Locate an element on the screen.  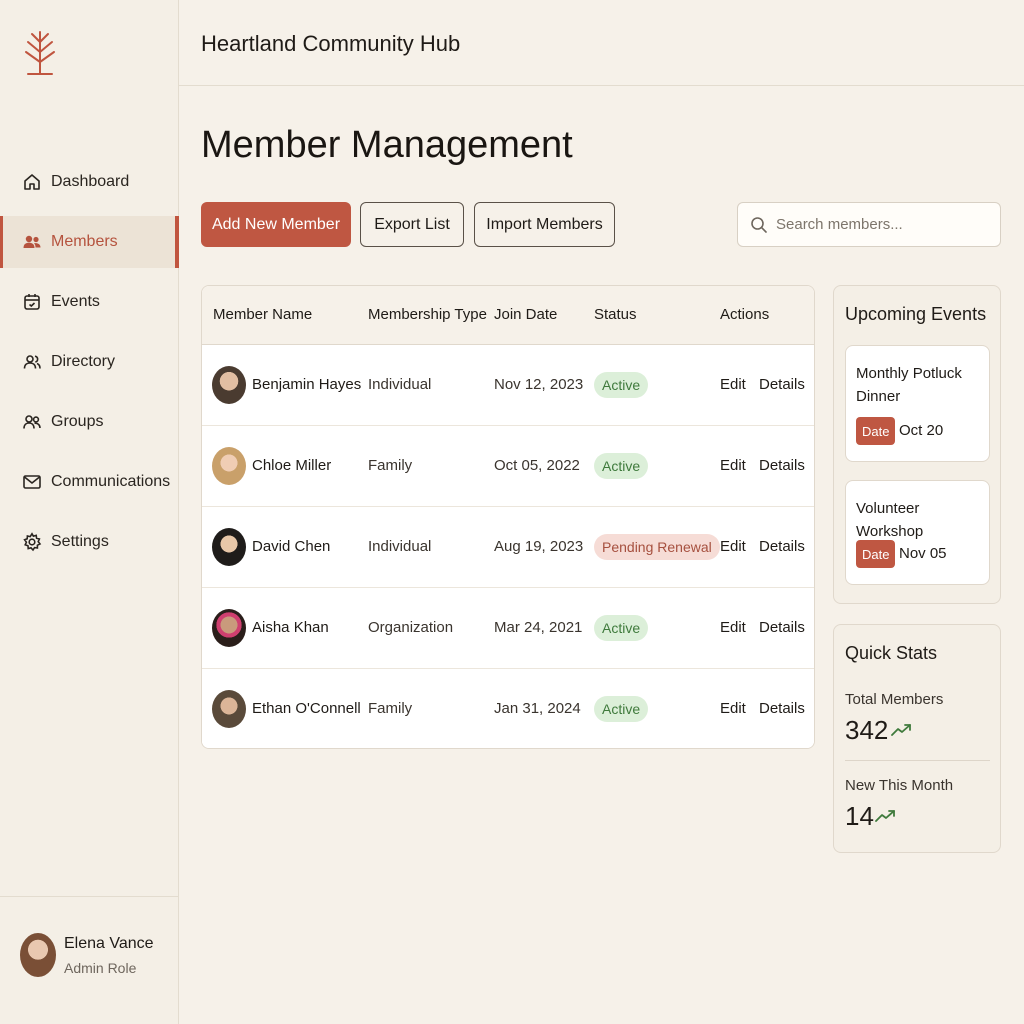
join-date: Nov 12, 2023 is located at coordinates (539, 384).